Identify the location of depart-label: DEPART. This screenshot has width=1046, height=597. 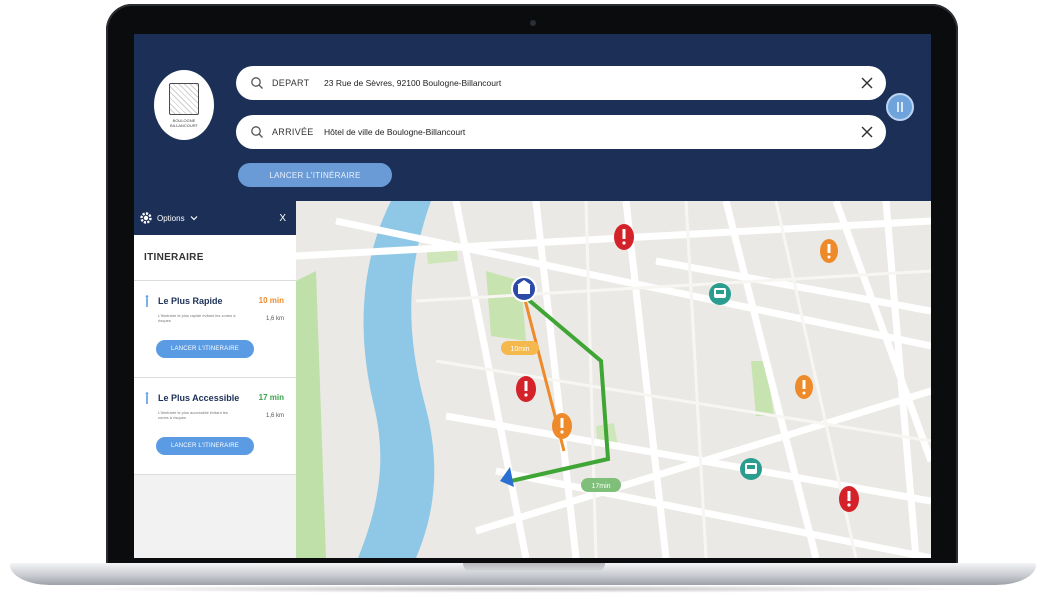
(291, 83).